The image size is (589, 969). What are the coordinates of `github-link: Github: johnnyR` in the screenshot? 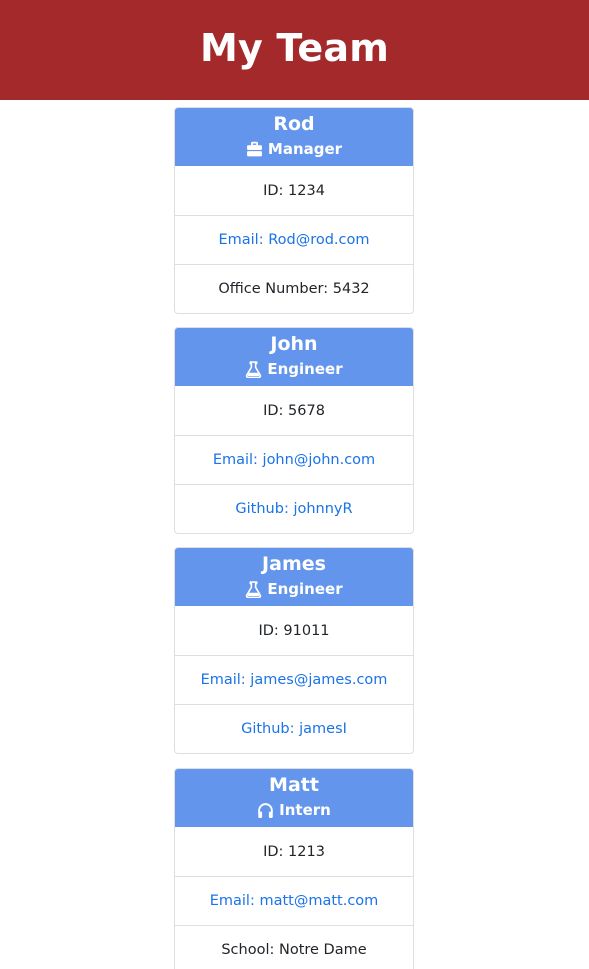 It's located at (293, 509).